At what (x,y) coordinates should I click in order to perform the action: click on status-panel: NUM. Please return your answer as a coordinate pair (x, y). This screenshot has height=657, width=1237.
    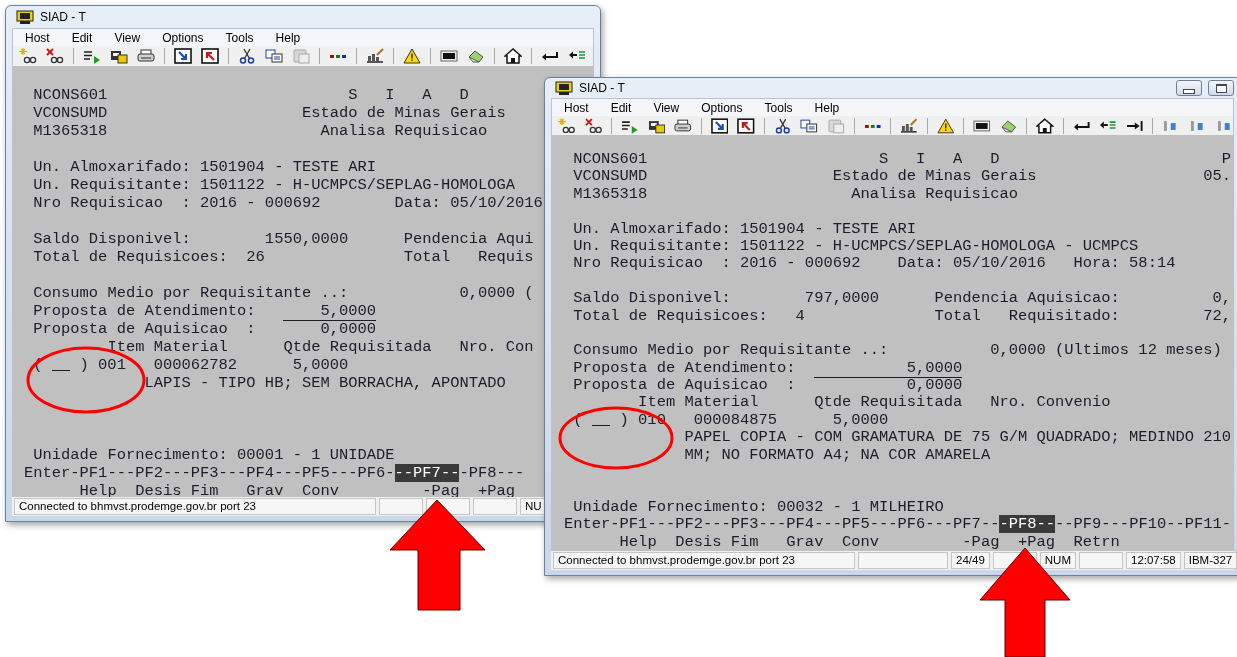
    Looking at the image, I should click on (1057, 560).